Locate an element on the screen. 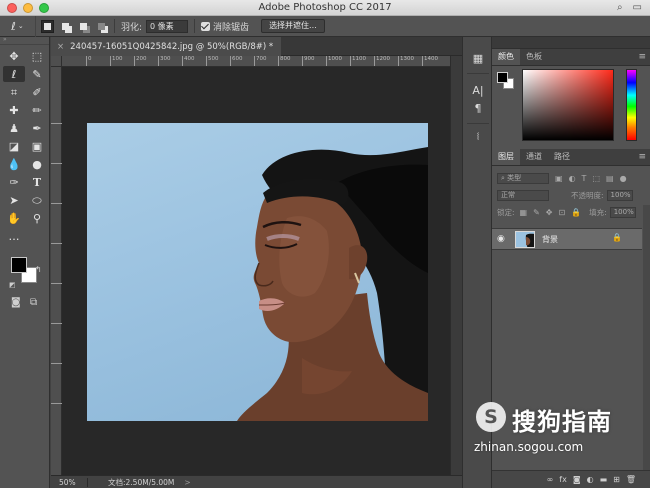 This screenshot has width=650, height=488. sogou-logo: S is located at coordinates (491, 417).